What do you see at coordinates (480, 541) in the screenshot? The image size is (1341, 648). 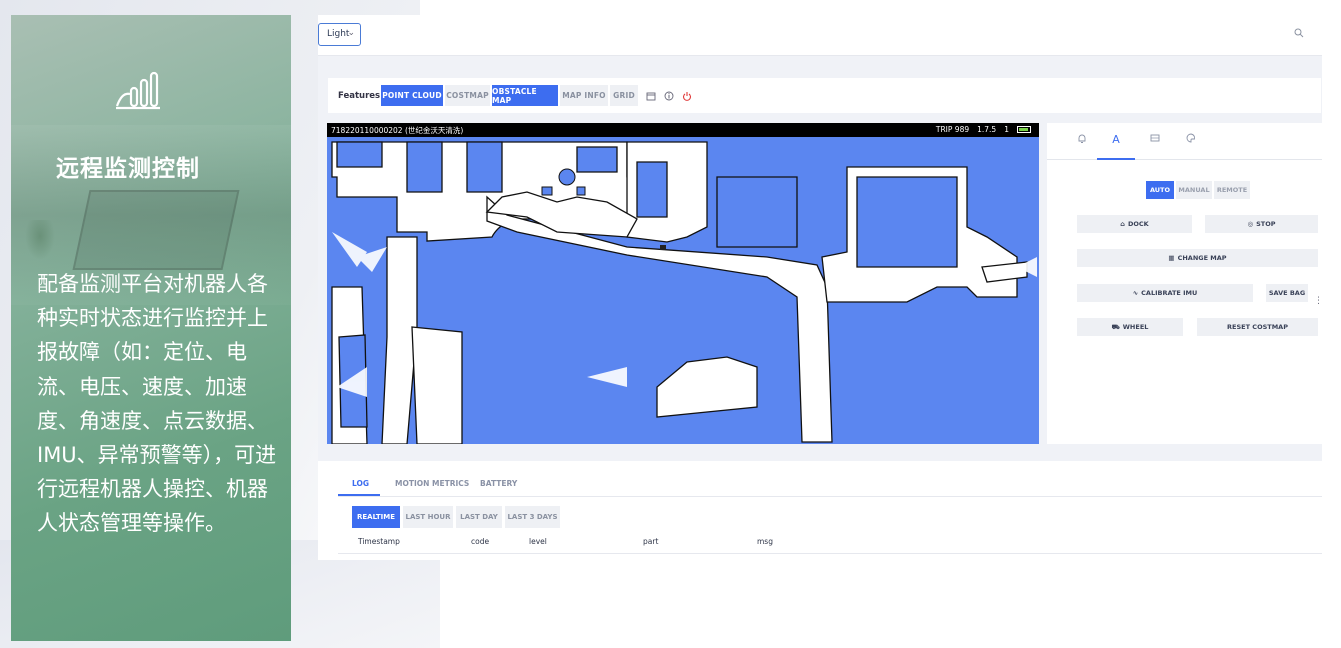 I see `column-code: code` at bounding box center [480, 541].